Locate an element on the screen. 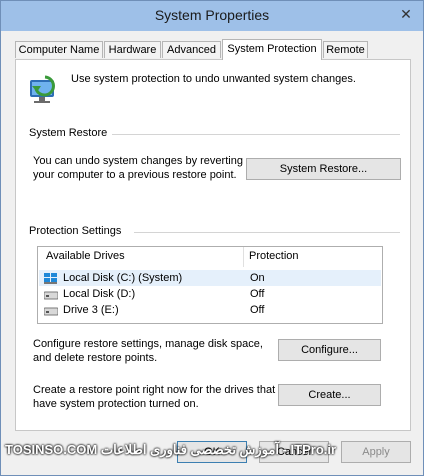 The image size is (424, 476). tab-advanced: Advanced is located at coordinates (191, 49).